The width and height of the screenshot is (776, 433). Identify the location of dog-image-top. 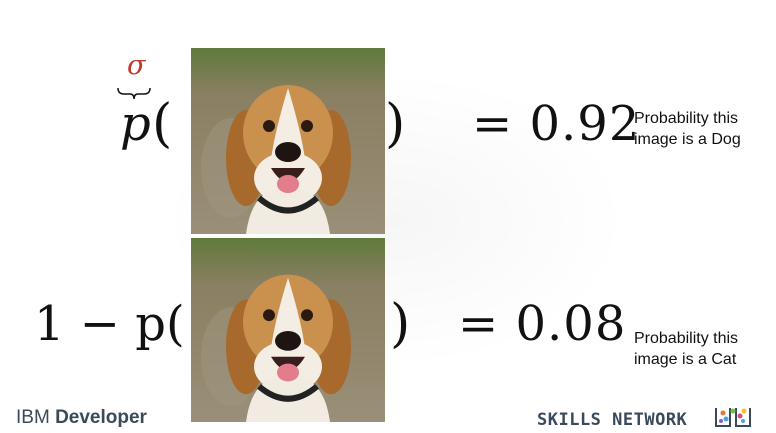
(288, 141).